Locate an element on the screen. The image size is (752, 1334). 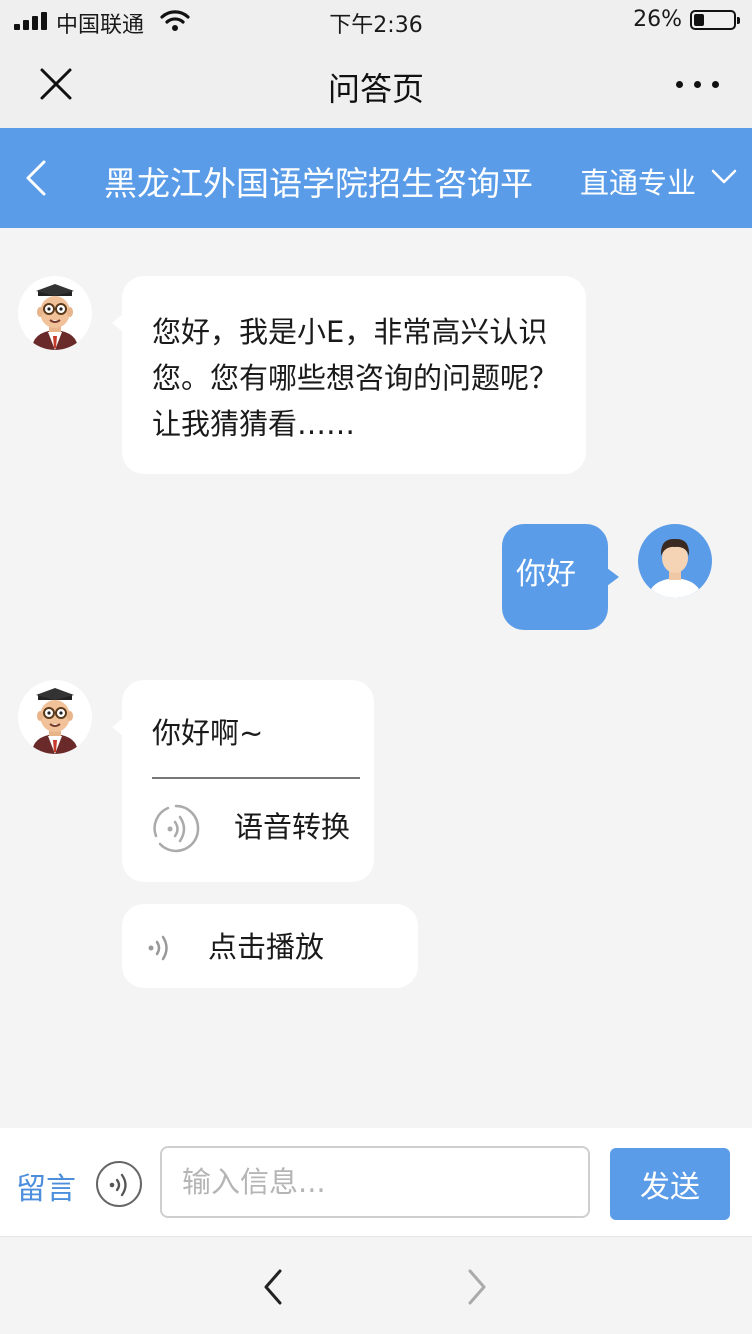
status-bar: 中国联通 下午2:36 26% is located at coordinates (376, 20).